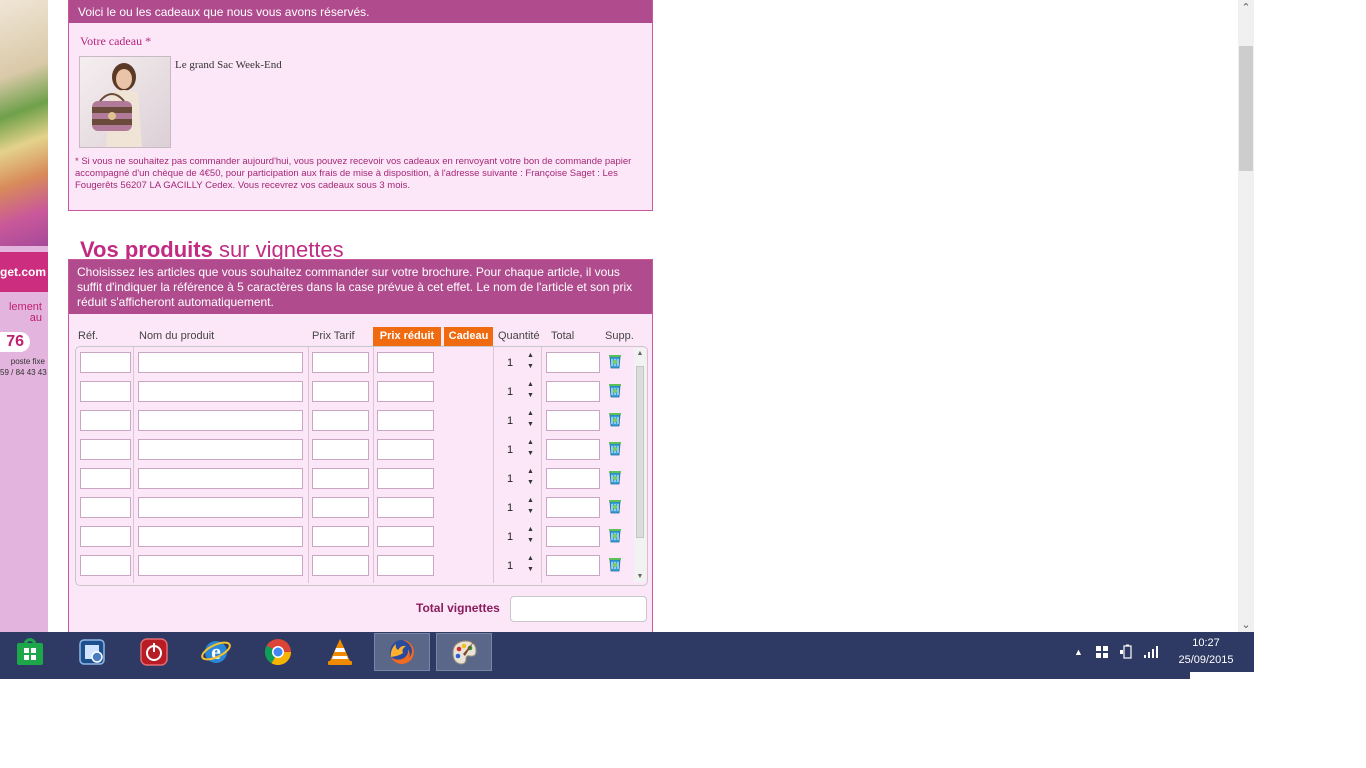 The height and width of the screenshot is (768, 1366). What do you see at coordinates (340, 652) in the screenshot?
I see `vlc-icon` at bounding box center [340, 652].